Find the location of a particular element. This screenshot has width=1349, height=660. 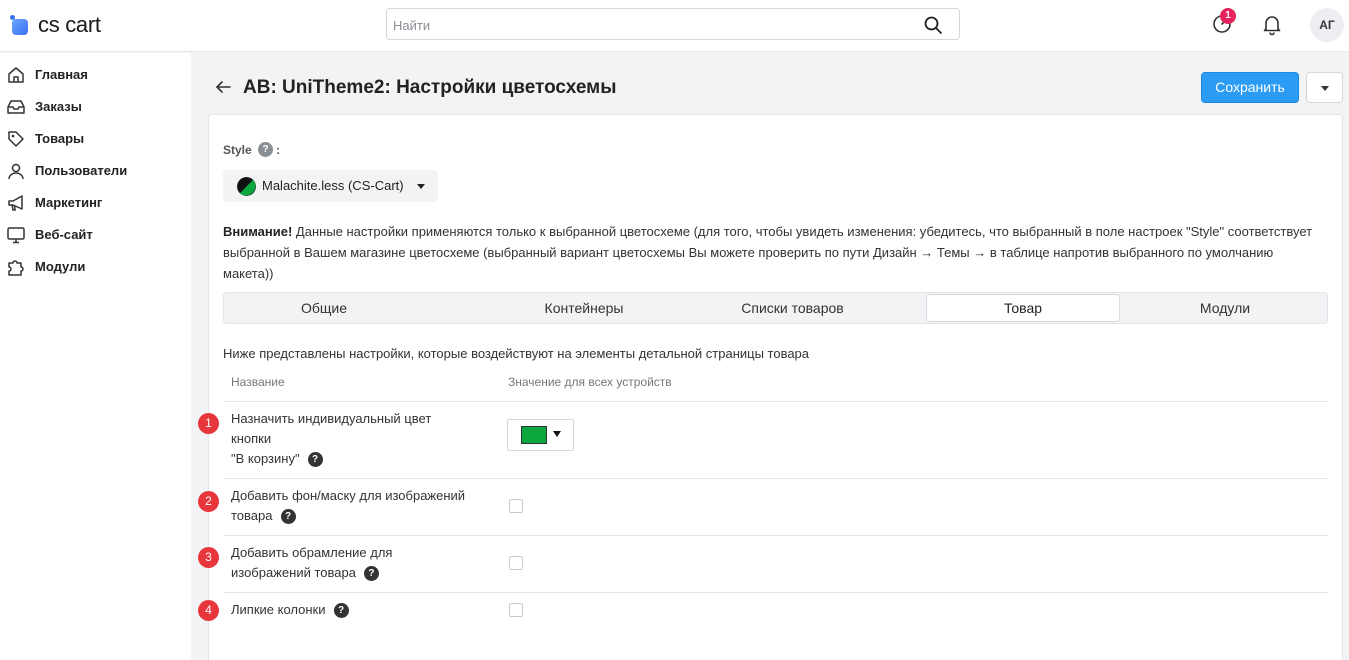

setting-label-line: Липкие колонки is located at coordinates (278, 609).